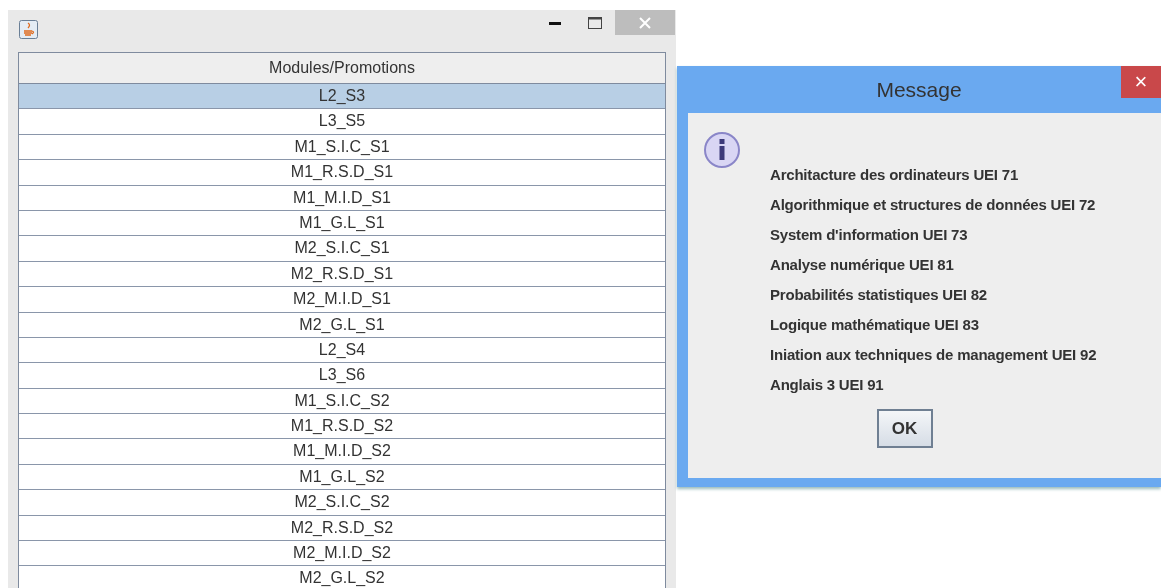  I want to click on message-line: Probabilités statistiques UEI 82, so click(879, 295).